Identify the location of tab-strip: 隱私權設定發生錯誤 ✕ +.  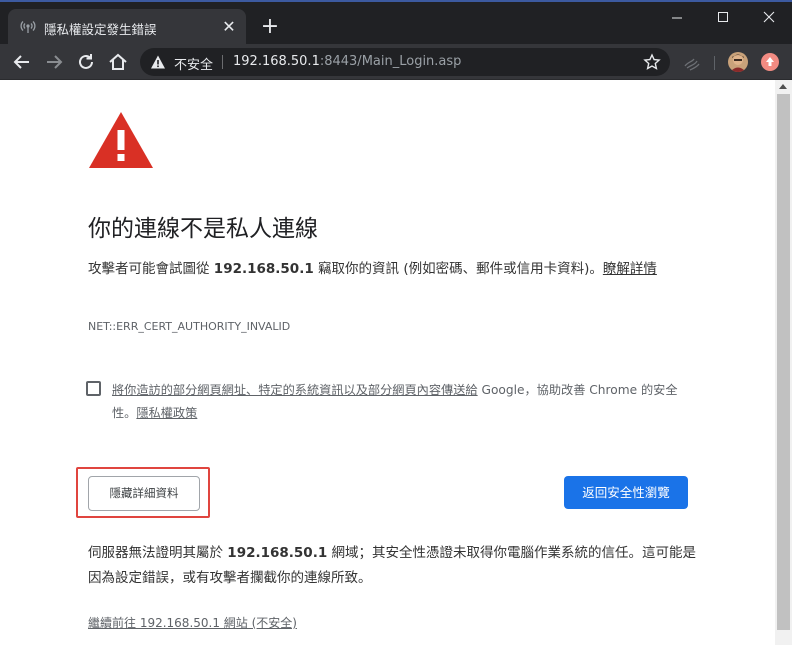
(396, 23).